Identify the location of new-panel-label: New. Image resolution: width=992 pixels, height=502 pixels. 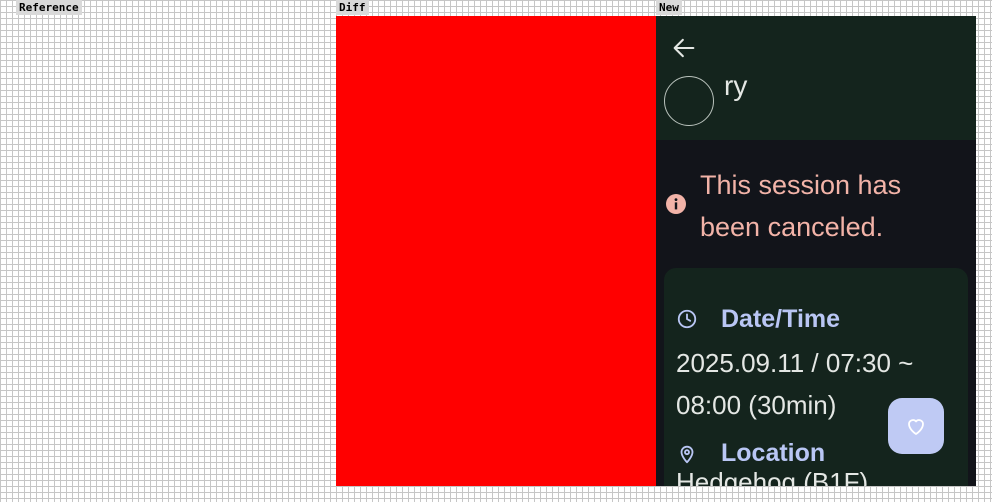
(669, 7).